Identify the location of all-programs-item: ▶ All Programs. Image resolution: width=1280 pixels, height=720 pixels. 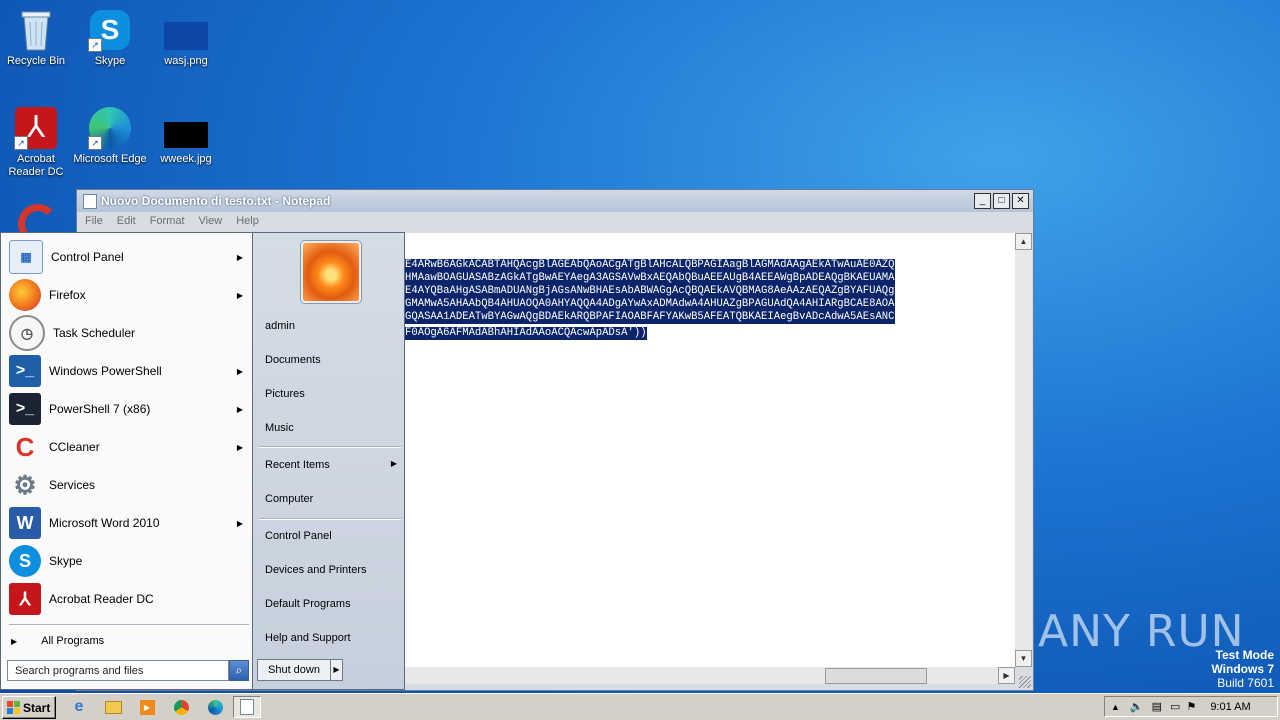
(127, 641).